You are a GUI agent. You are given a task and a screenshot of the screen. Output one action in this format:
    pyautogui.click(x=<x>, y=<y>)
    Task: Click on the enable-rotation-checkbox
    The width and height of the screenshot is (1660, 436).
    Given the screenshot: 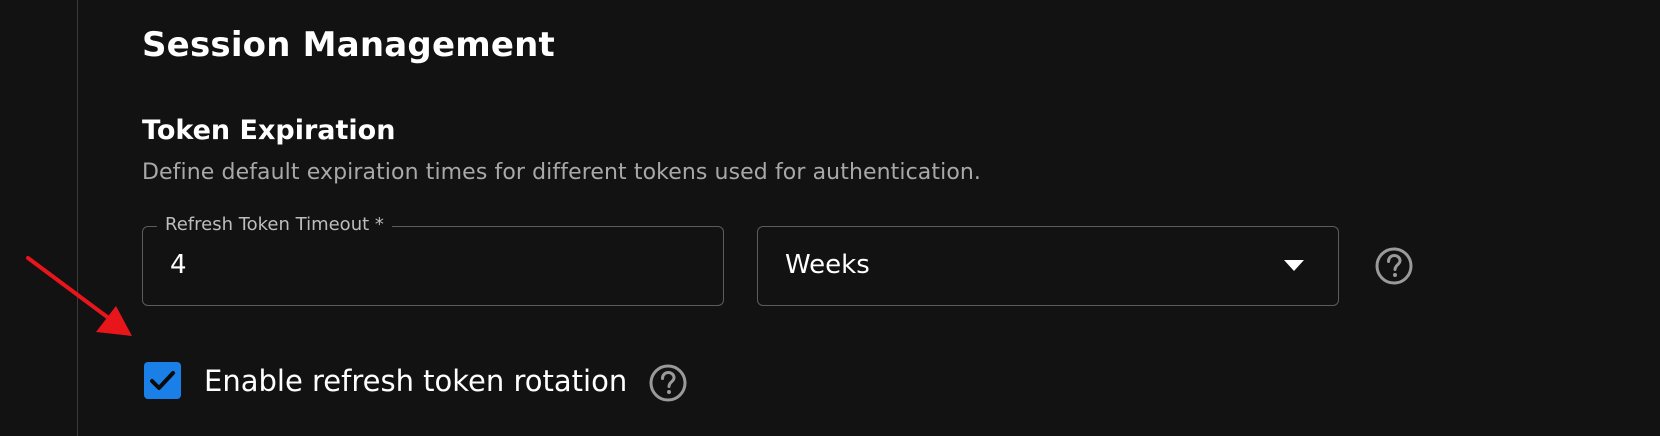 What is the action you would take?
    pyautogui.click(x=162, y=380)
    